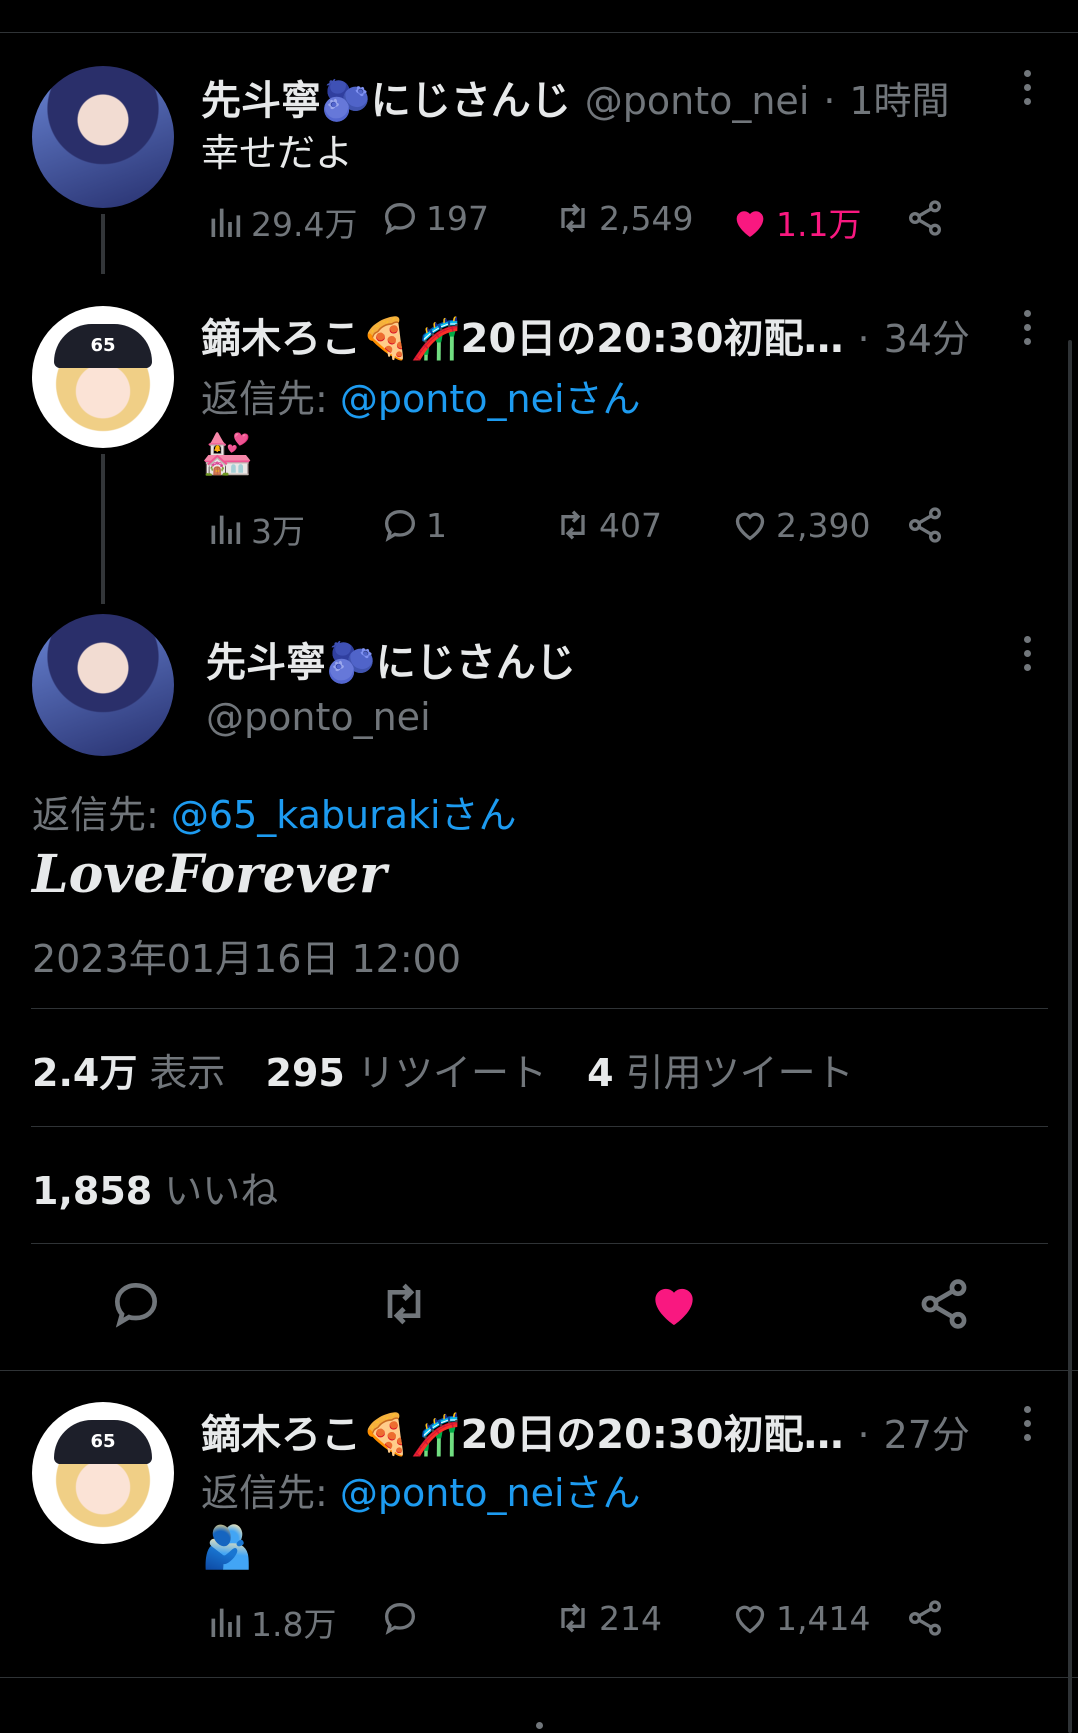 This screenshot has width=1078, height=1733. What do you see at coordinates (278, 531) in the screenshot?
I see `views-count: 3万` at bounding box center [278, 531].